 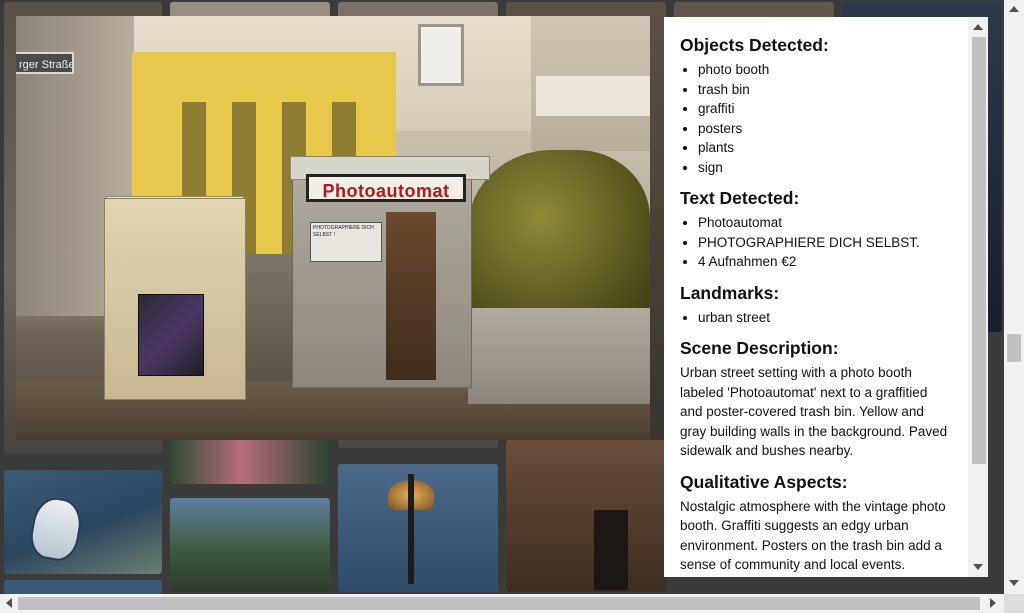 What do you see at coordinates (979, 250) in the screenshot?
I see `panel-scroll-thumb` at bounding box center [979, 250].